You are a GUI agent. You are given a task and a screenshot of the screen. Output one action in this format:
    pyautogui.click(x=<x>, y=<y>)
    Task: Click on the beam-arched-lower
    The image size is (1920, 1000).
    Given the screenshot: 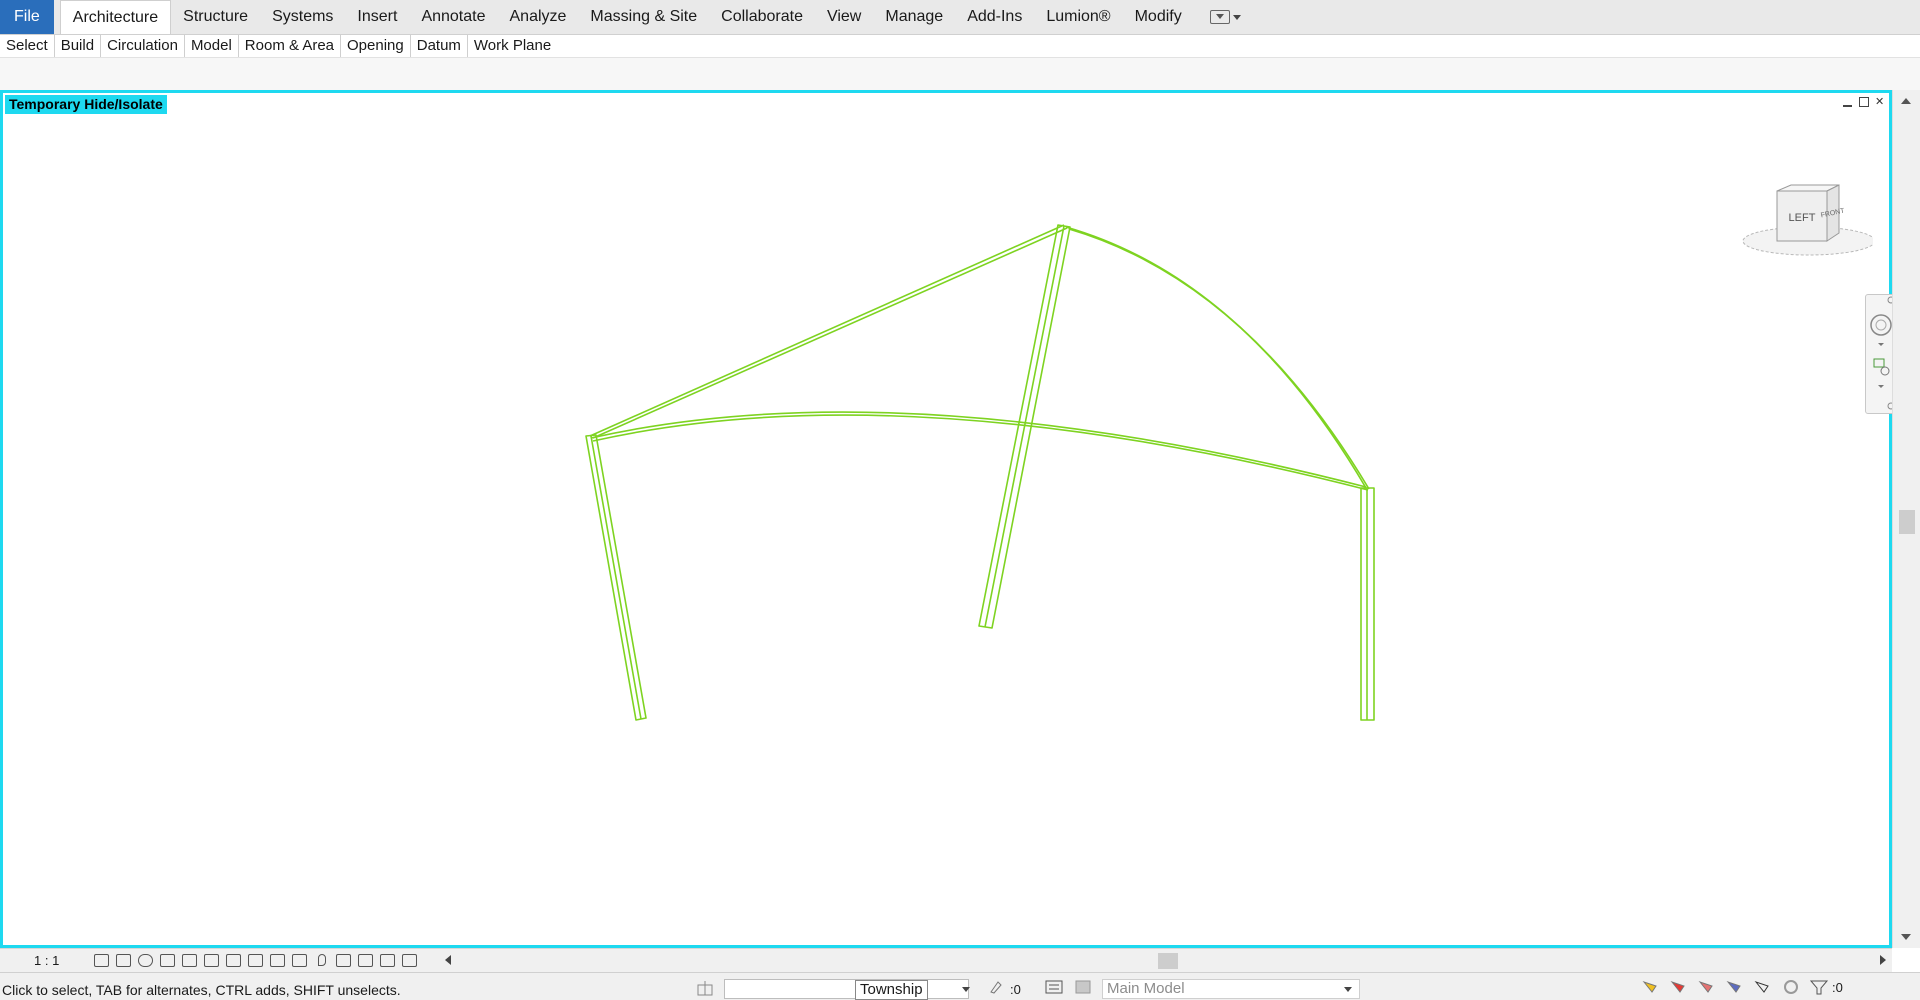 What is the action you would take?
    pyautogui.click(x=978, y=449)
    